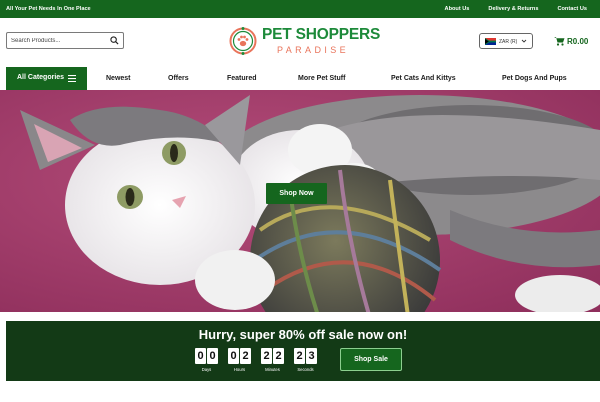 The image size is (600, 402). What do you see at coordinates (305, 369) in the screenshot?
I see `countdown-label: Seconds` at bounding box center [305, 369].